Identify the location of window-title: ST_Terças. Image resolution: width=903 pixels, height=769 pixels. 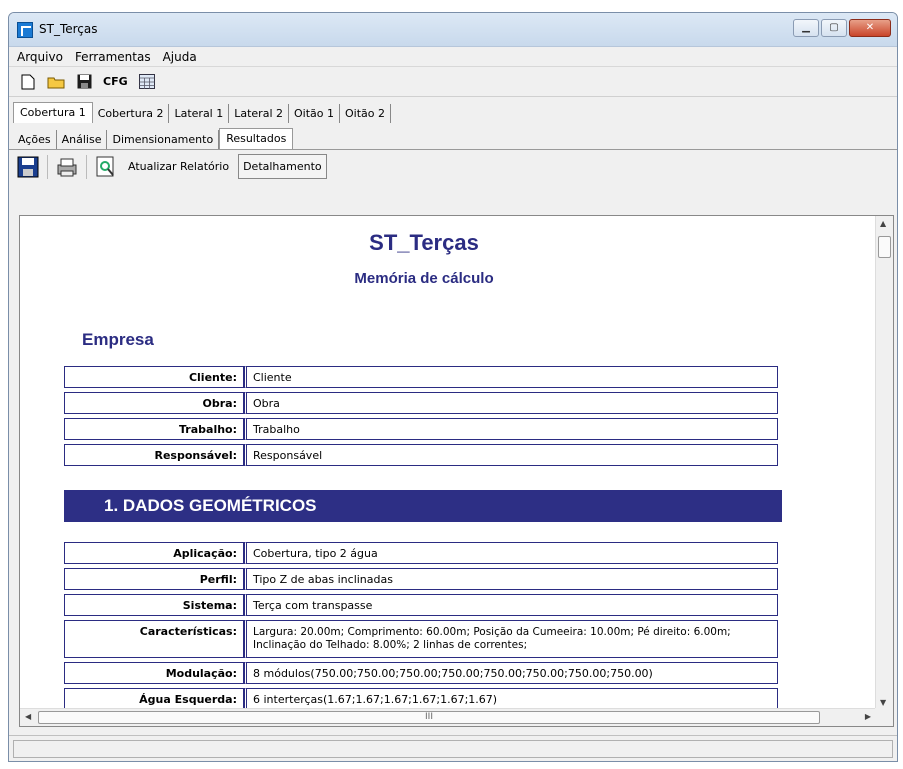
(68, 29).